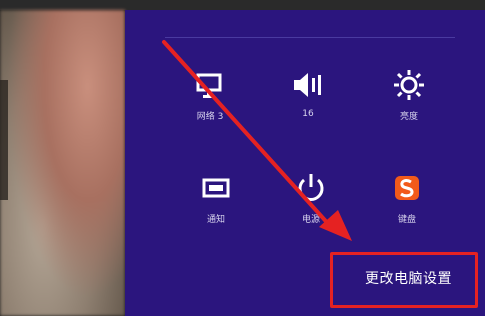  Describe the element at coordinates (310, 220) in the screenshot. I see `quick-setting-label: 电源` at that location.